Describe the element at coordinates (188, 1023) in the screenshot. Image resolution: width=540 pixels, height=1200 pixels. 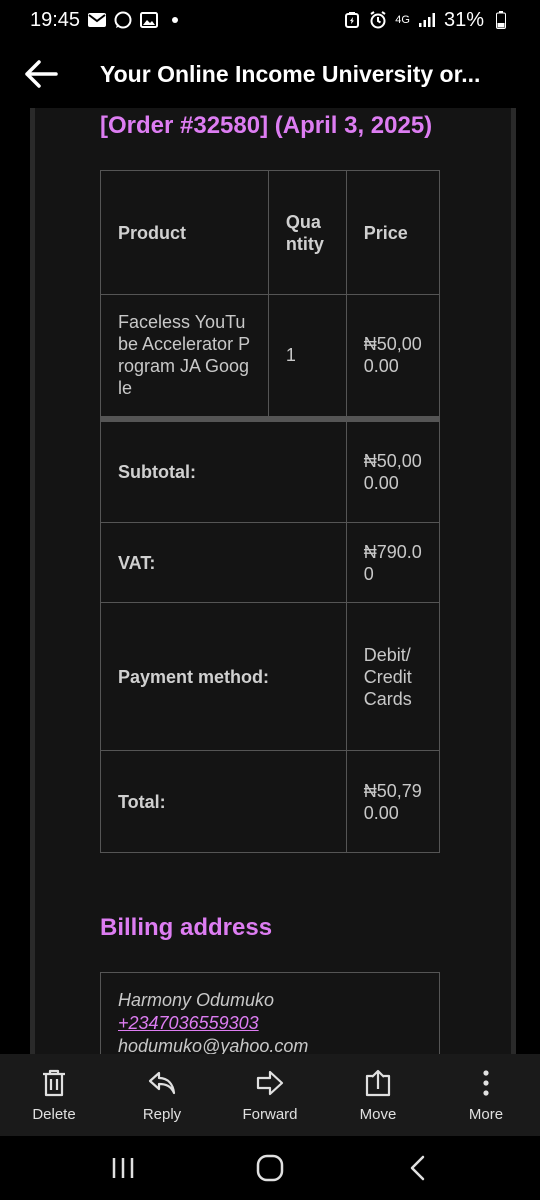
I see `billing-phone-link: +2347036559303` at that location.